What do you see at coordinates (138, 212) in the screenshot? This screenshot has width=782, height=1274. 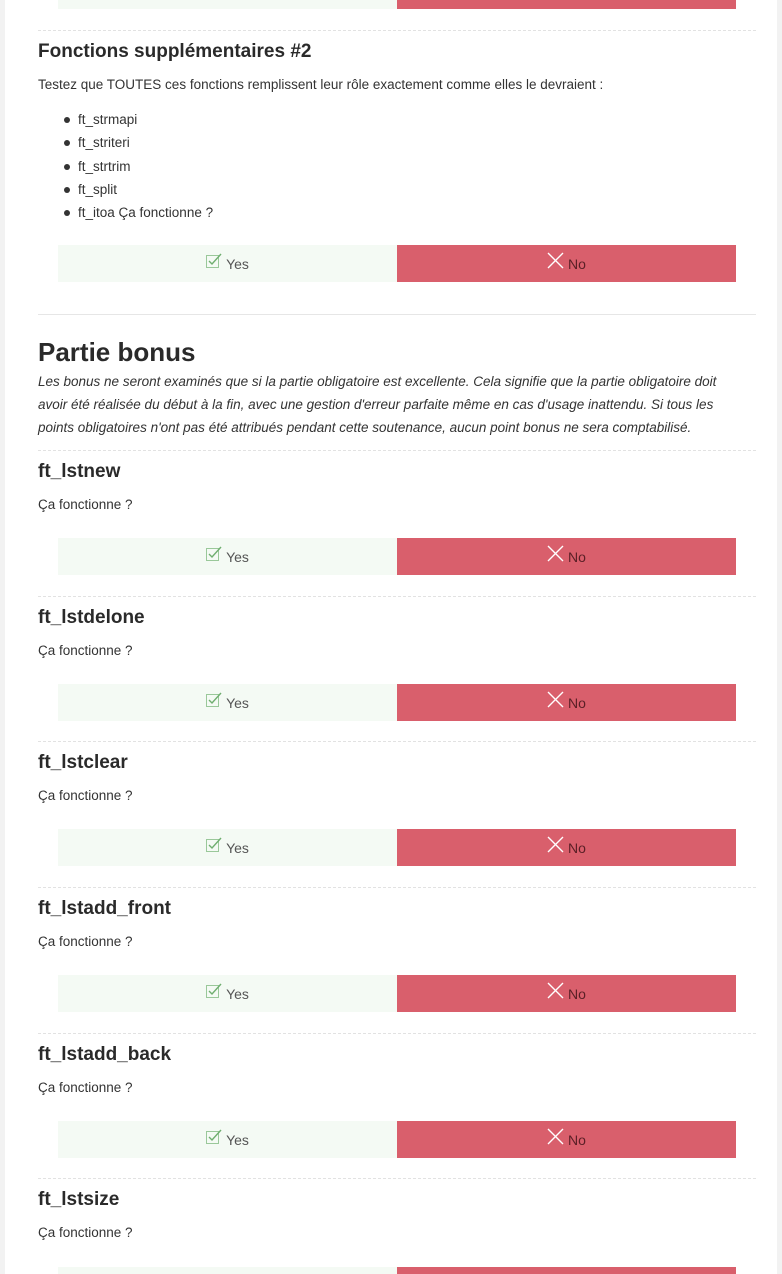 I see `list-item: ft_itoa Ça fonctionne ?` at bounding box center [138, 212].